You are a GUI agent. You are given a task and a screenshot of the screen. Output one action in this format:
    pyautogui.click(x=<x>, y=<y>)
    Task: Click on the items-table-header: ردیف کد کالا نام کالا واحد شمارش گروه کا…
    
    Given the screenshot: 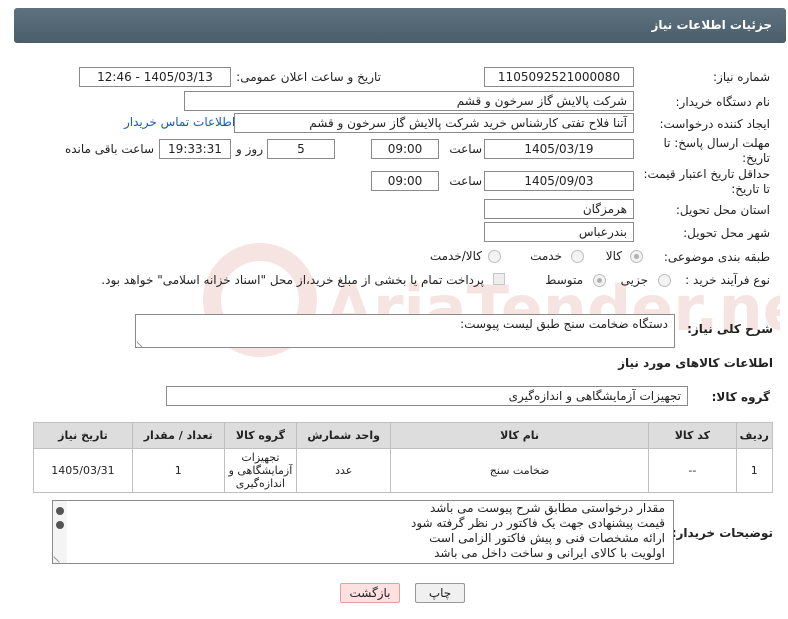 What is the action you would take?
    pyautogui.click(x=403, y=435)
    